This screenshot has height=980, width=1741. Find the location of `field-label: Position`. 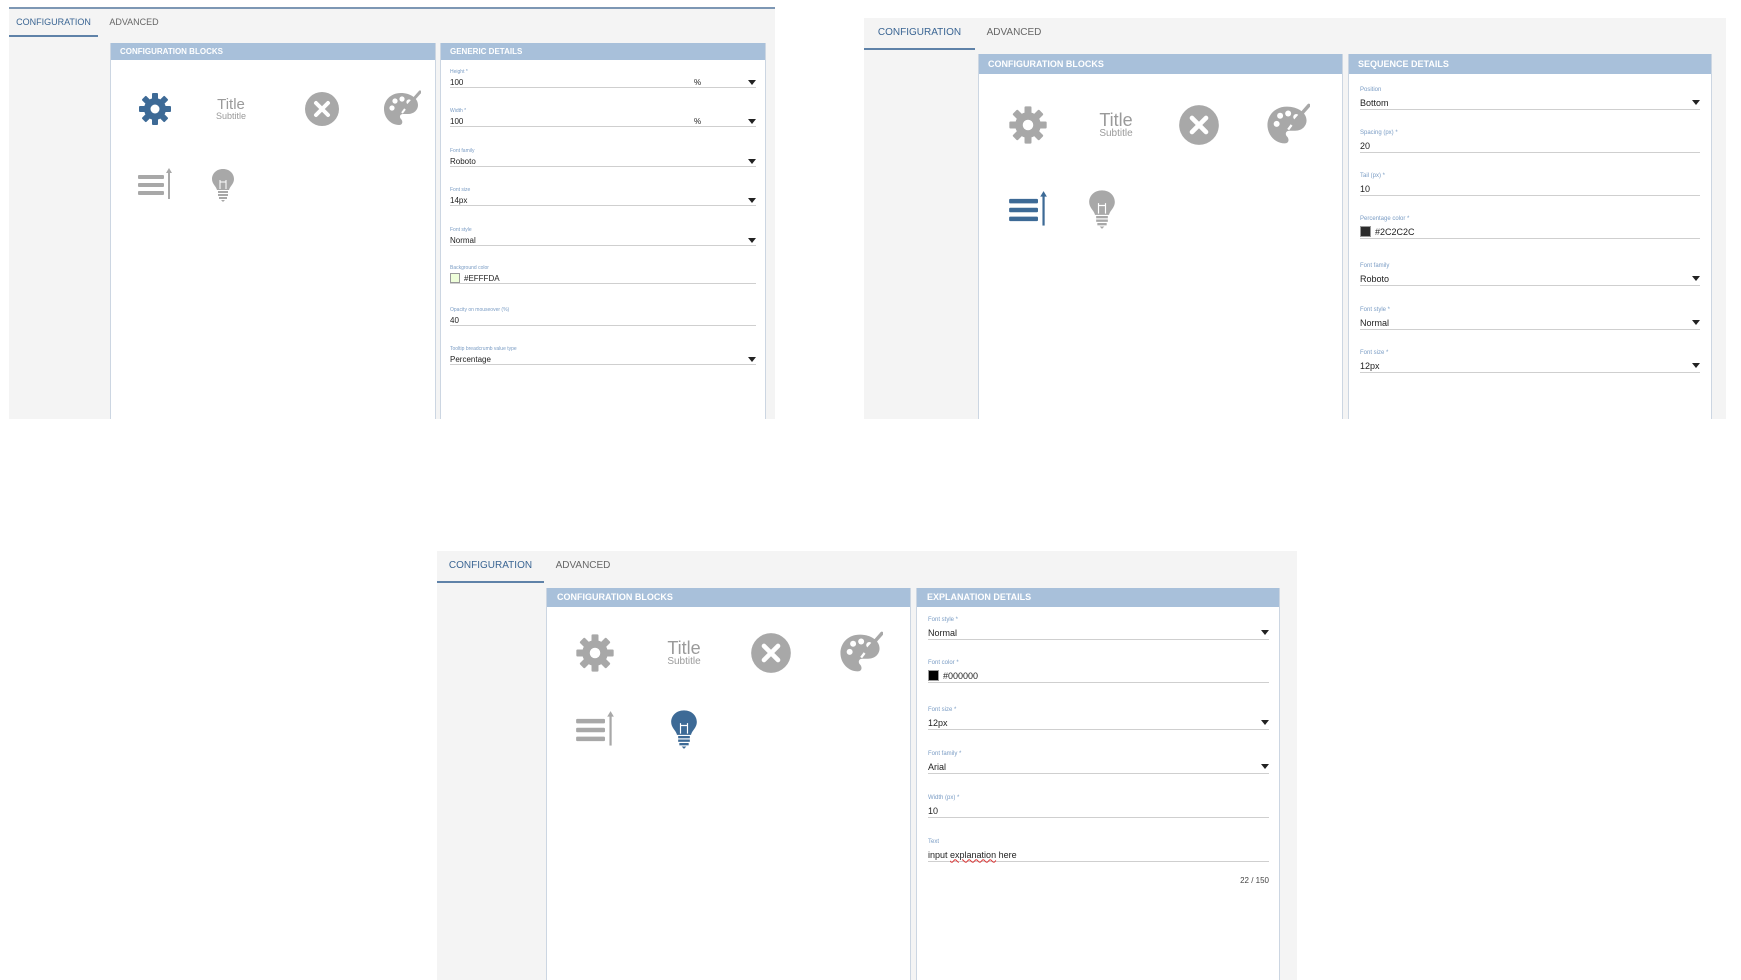

field-label: Position is located at coordinates (1371, 90).